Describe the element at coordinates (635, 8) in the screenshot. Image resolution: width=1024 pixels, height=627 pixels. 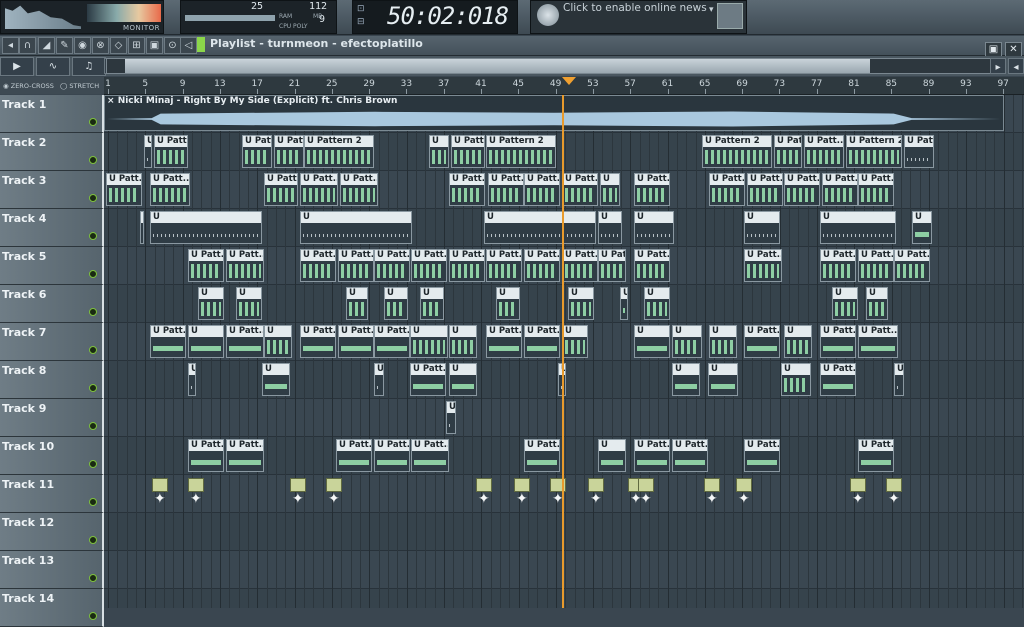
I see `news-text: Click to enable online news` at that location.